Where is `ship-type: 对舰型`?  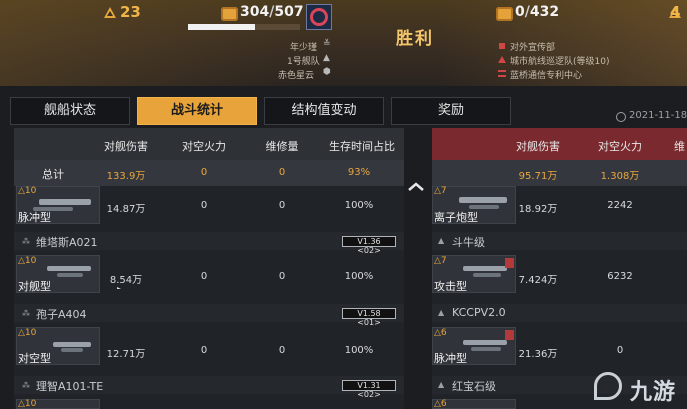 ship-type: 对舰型 is located at coordinates (34, 286).